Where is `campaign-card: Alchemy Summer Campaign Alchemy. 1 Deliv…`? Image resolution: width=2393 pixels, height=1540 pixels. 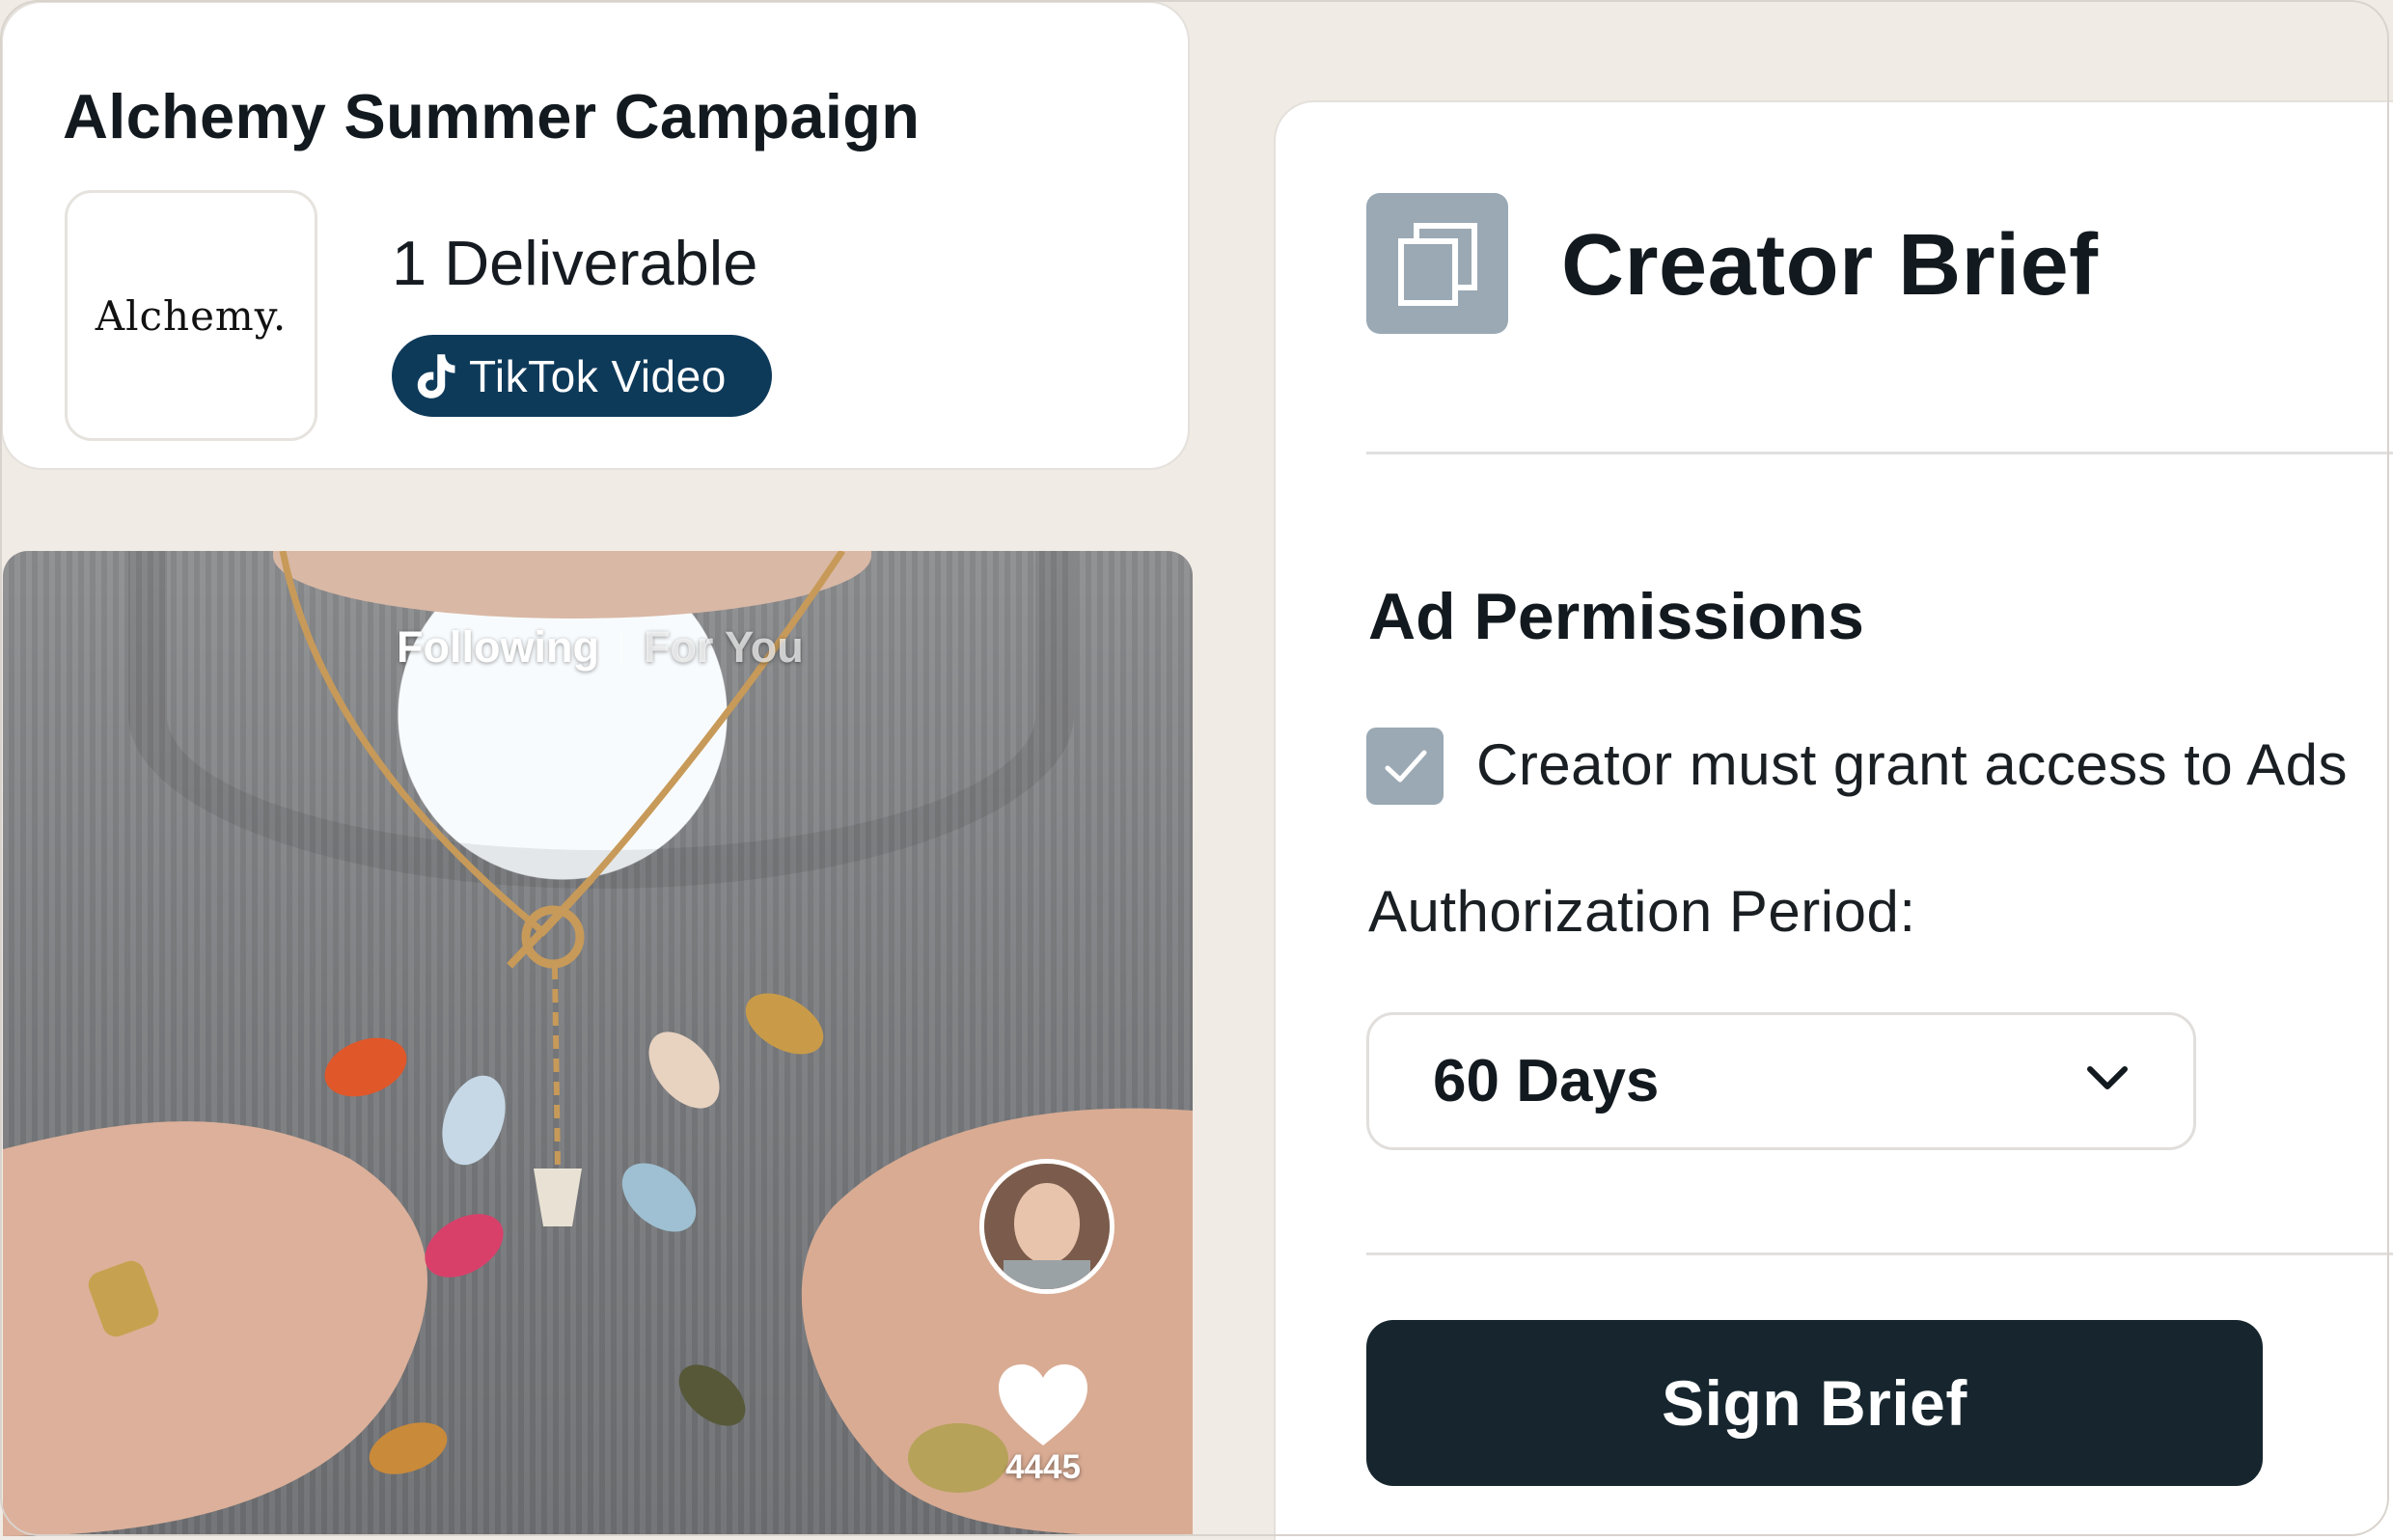 campaign-card: Alchemy Summer Campaign Alchemy. 1 Deliv… is located at coordinates (596, 235).